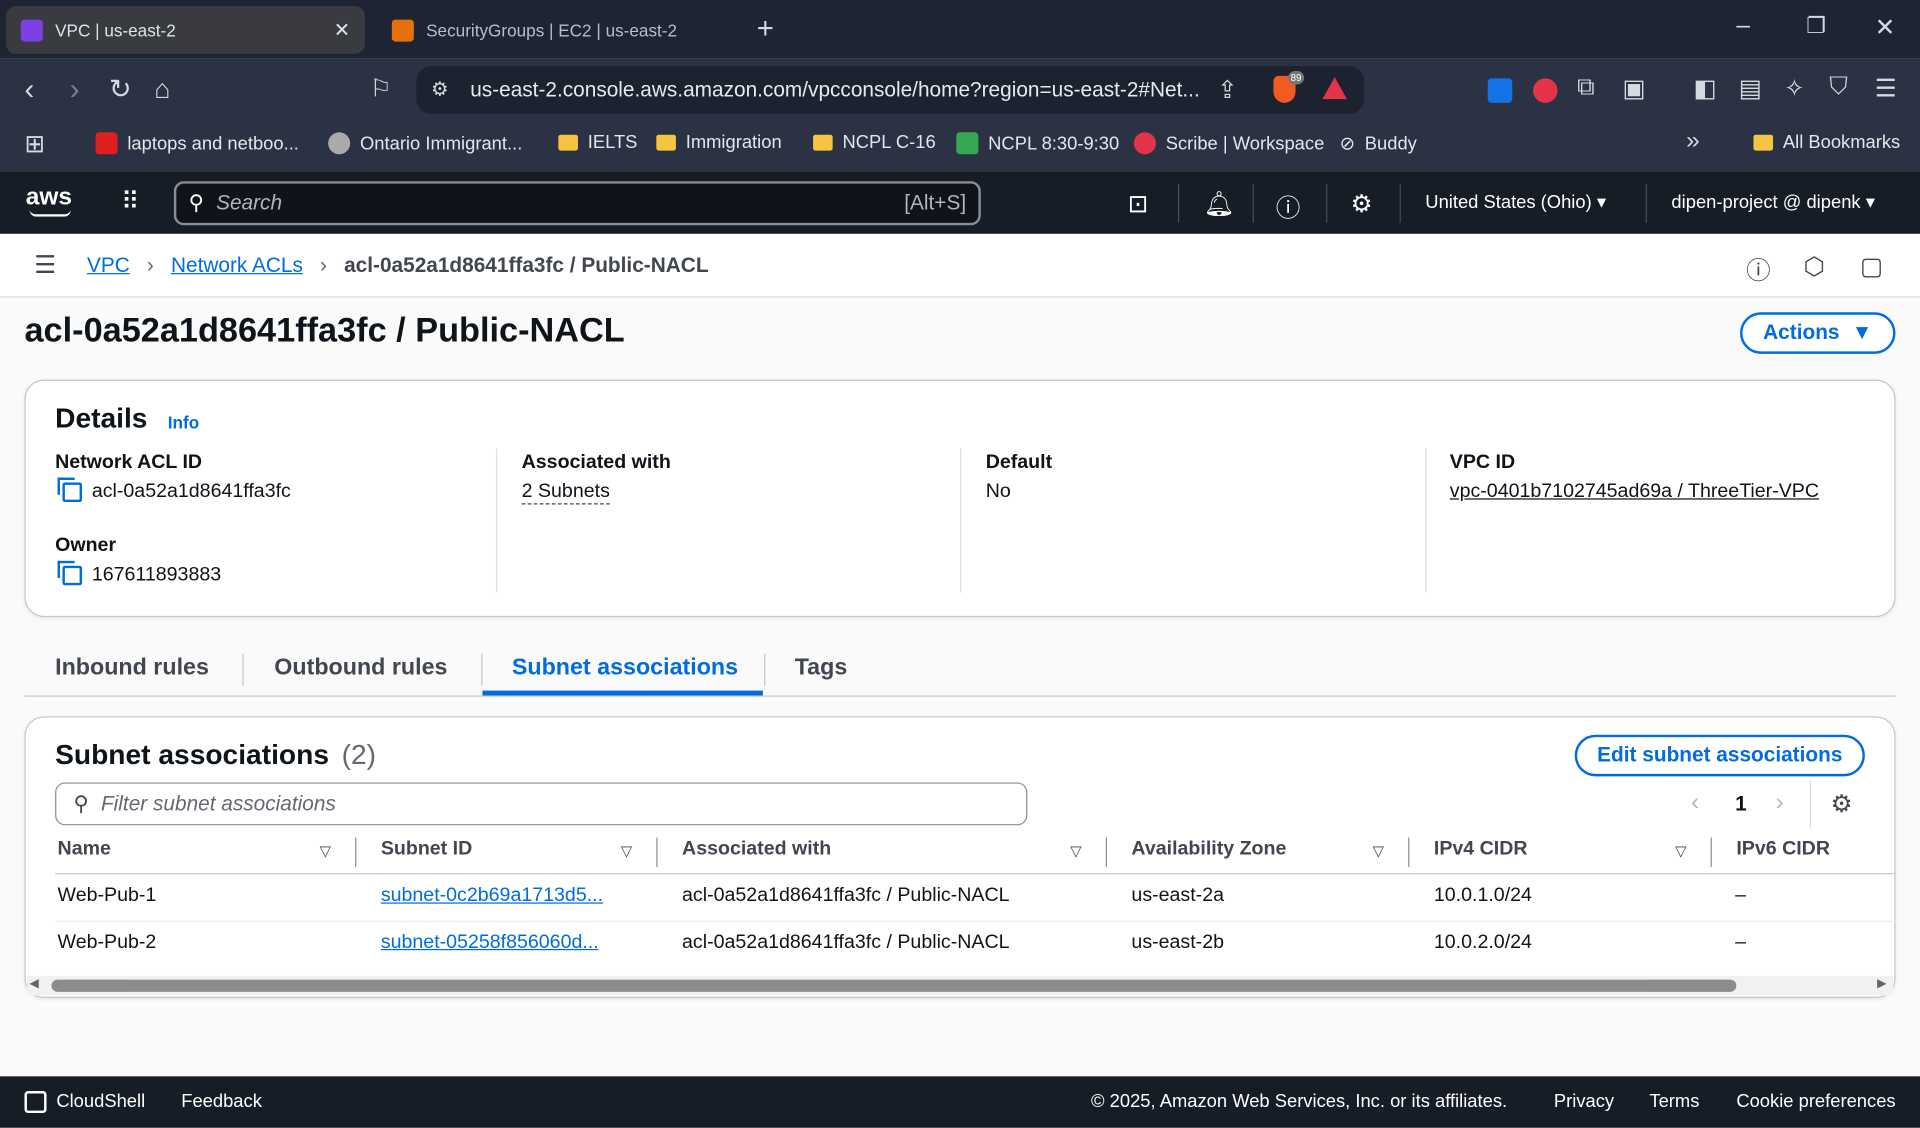 This screenshot has width=1920, height=1128. Describe the element at coordinates (1545, 90) in the screenshot. I see `scribe-extension-icon` at that location.